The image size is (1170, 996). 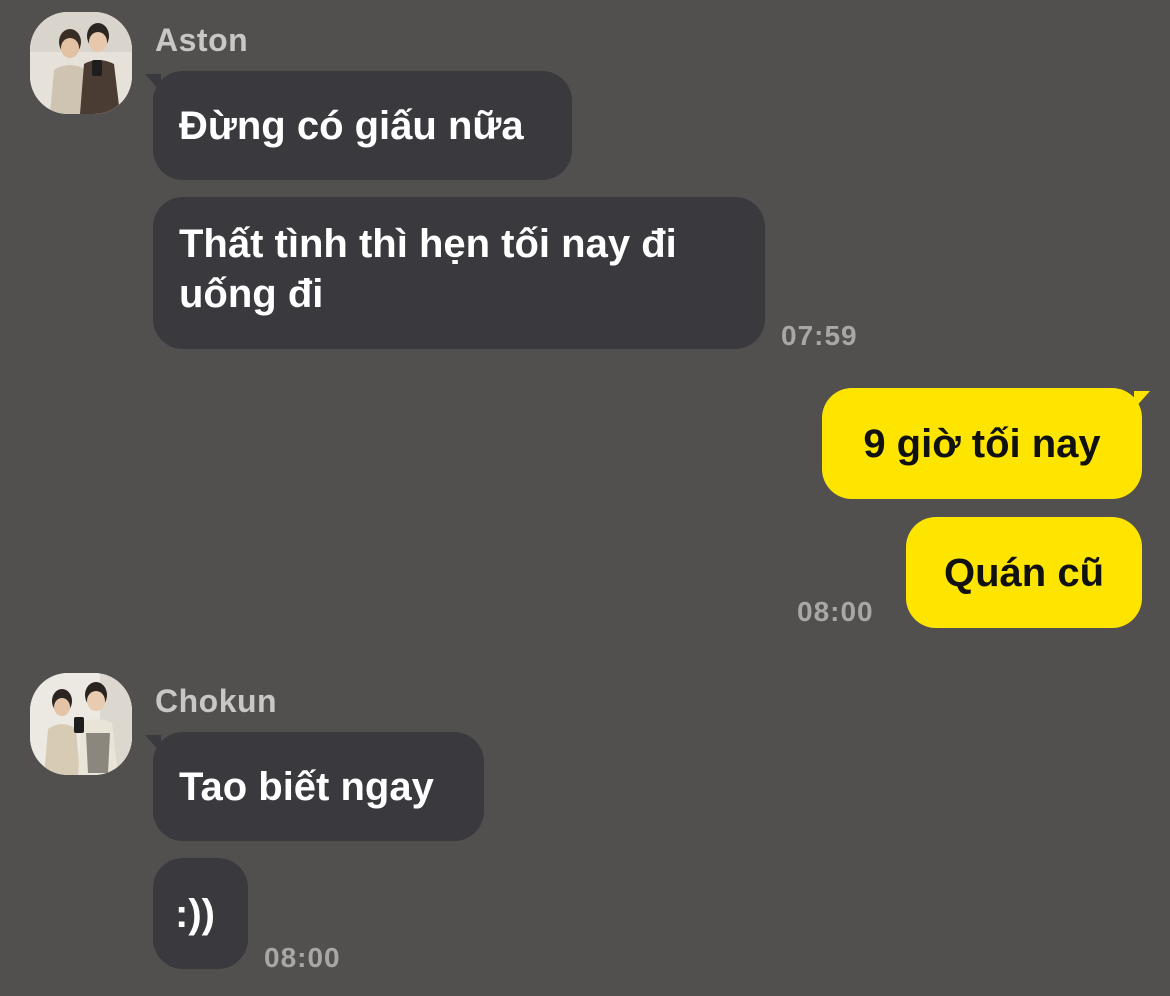 I want to click on message-bubble: :)), so click(x=200, y=913).